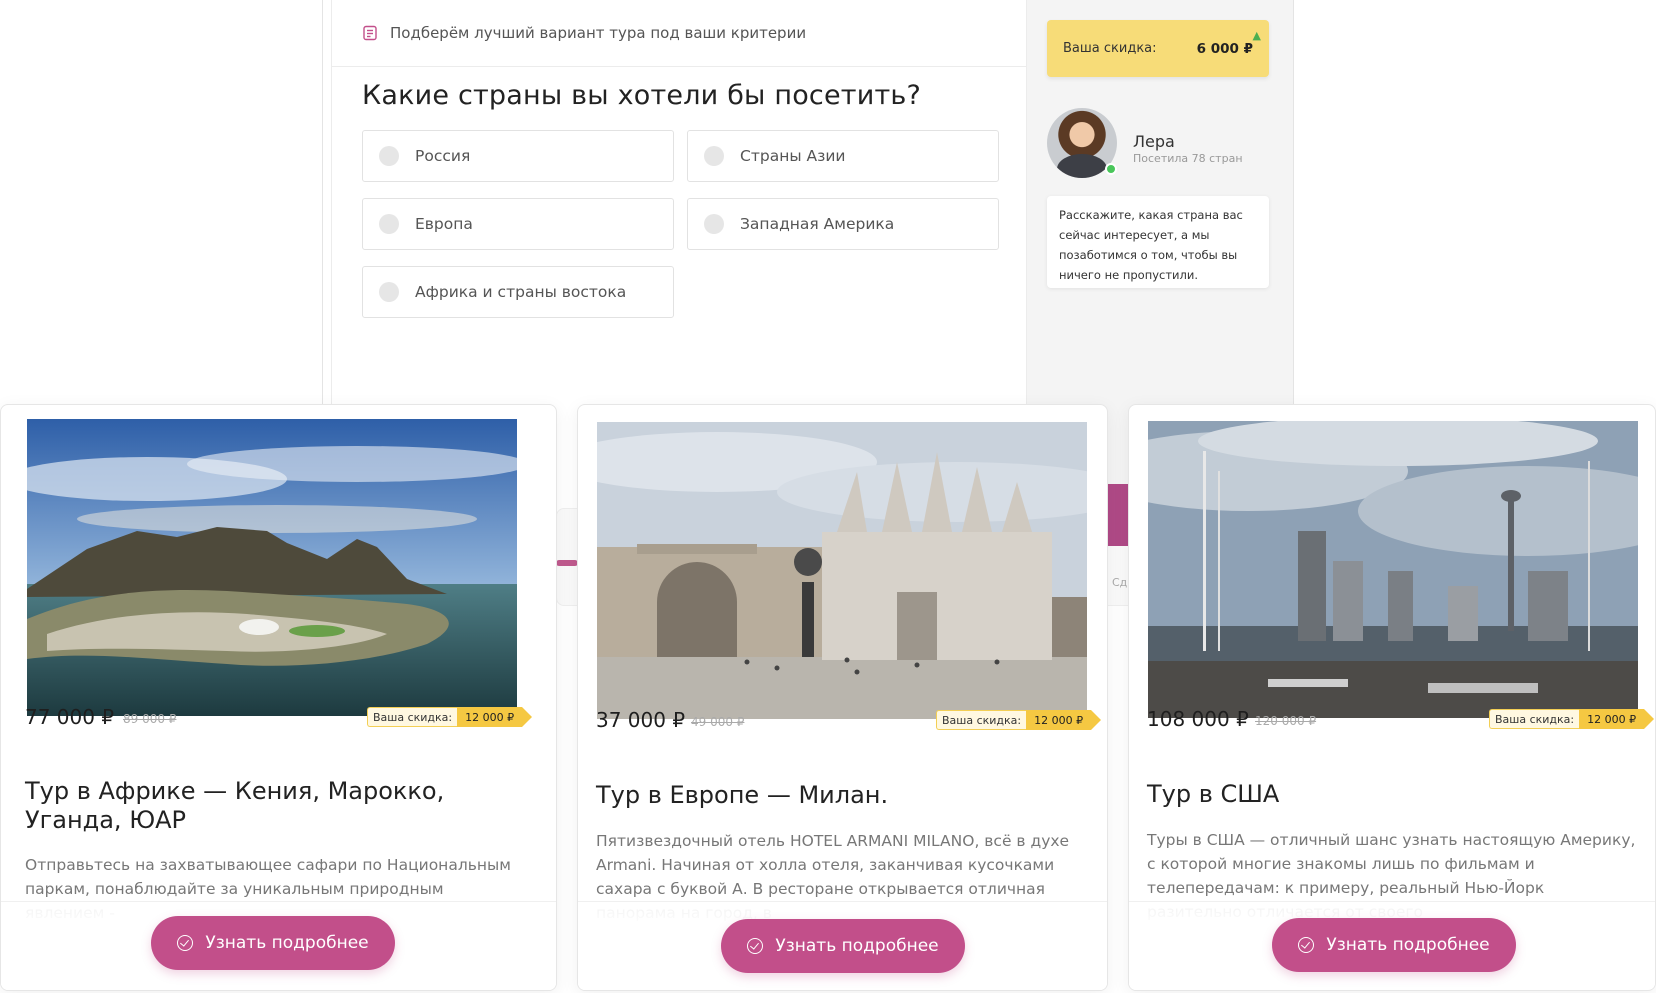 The height and width of the screenshot is (993, 1656). What do you see at coordinates (1120, 582) in the screenshot?
I see `background-text: Сд` at bounding box center [1120, 582].